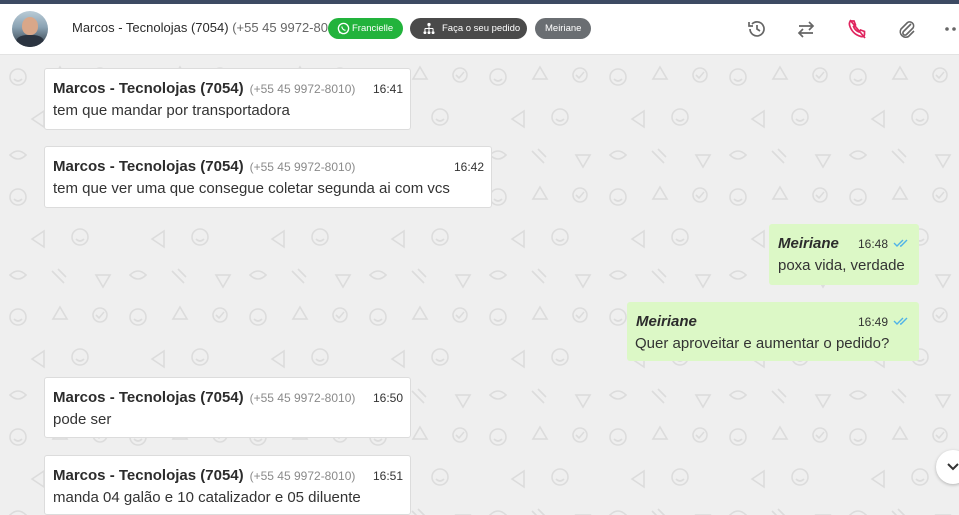  I want to click on network-icon, so click(429, 28).